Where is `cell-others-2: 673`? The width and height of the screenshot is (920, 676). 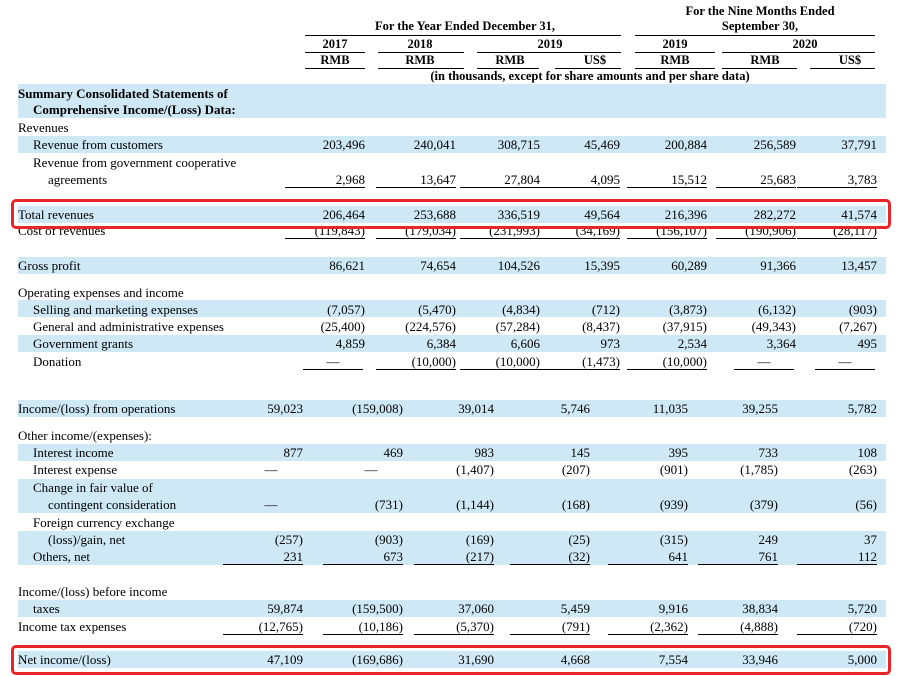 cell-others-2: 673 is located at coordinates (363, 557).